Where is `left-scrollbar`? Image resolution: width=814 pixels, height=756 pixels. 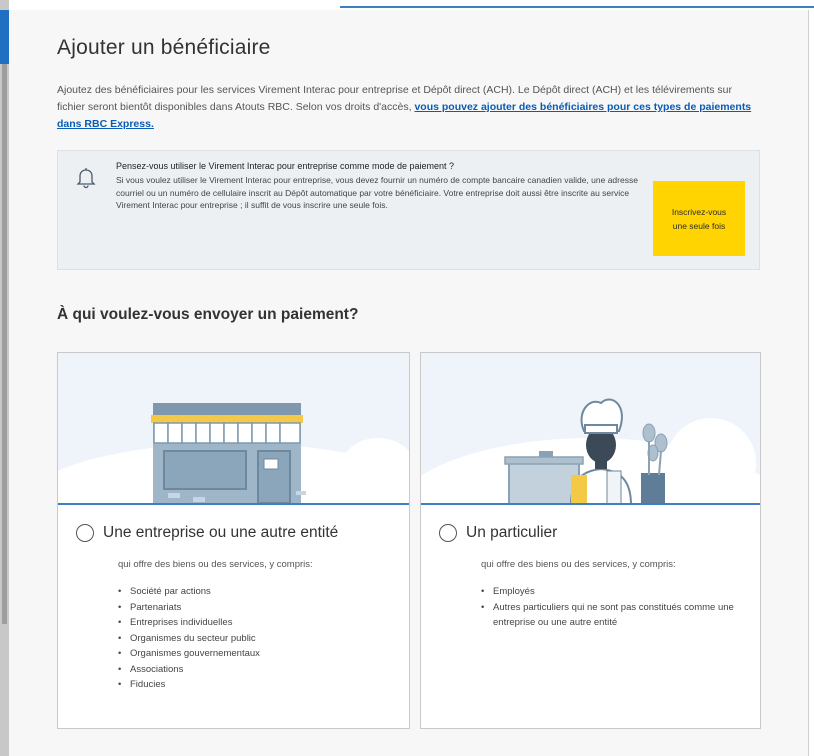 left-scrollbar is located at coordinates (4, 378).